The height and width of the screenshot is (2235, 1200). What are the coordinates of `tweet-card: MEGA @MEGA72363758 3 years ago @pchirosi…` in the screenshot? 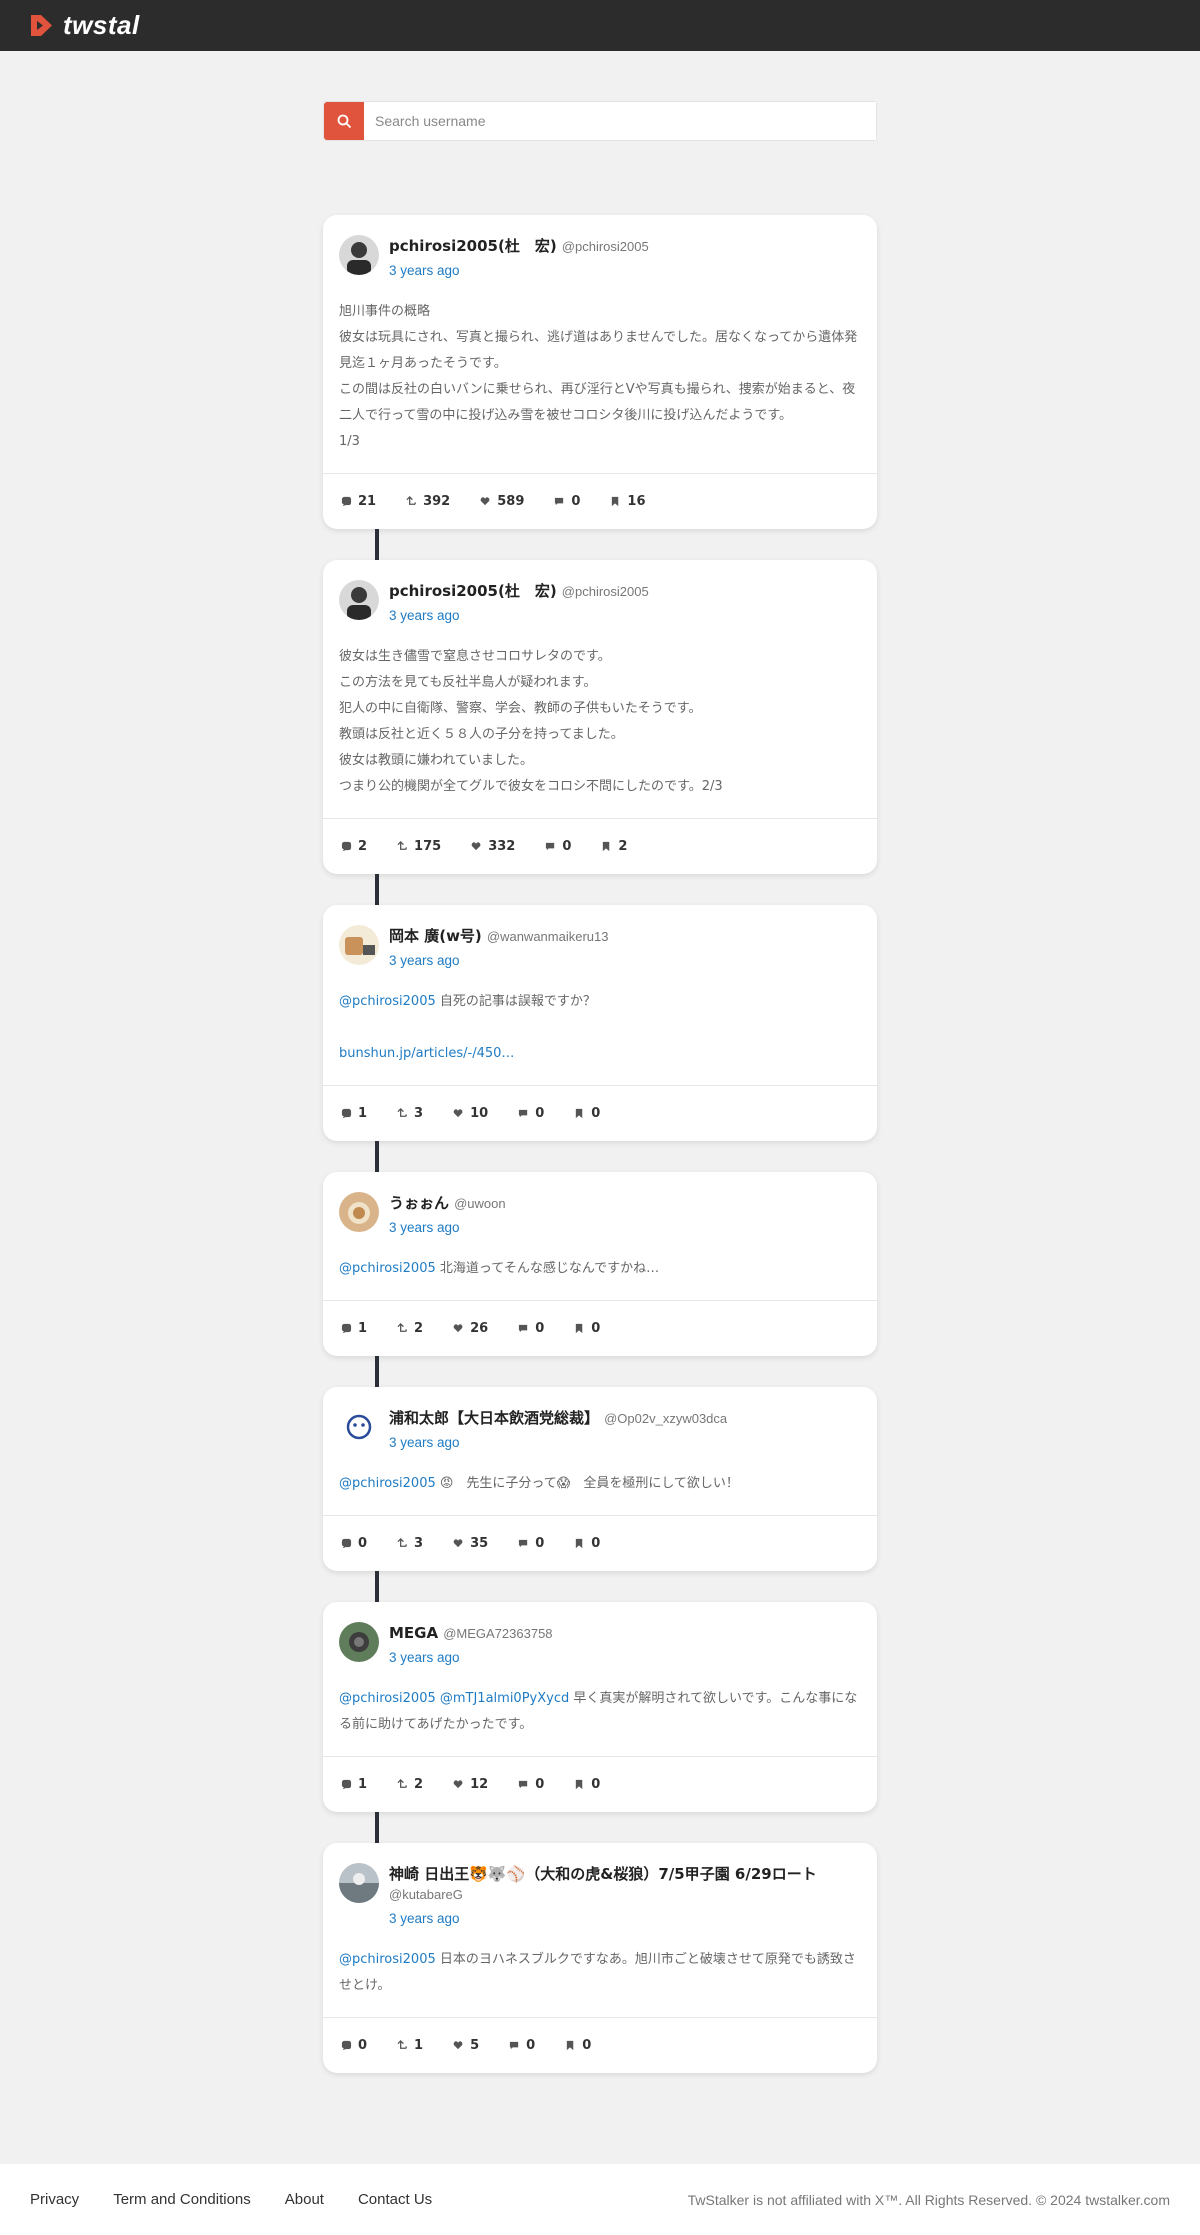 It's located at (600, 1707).